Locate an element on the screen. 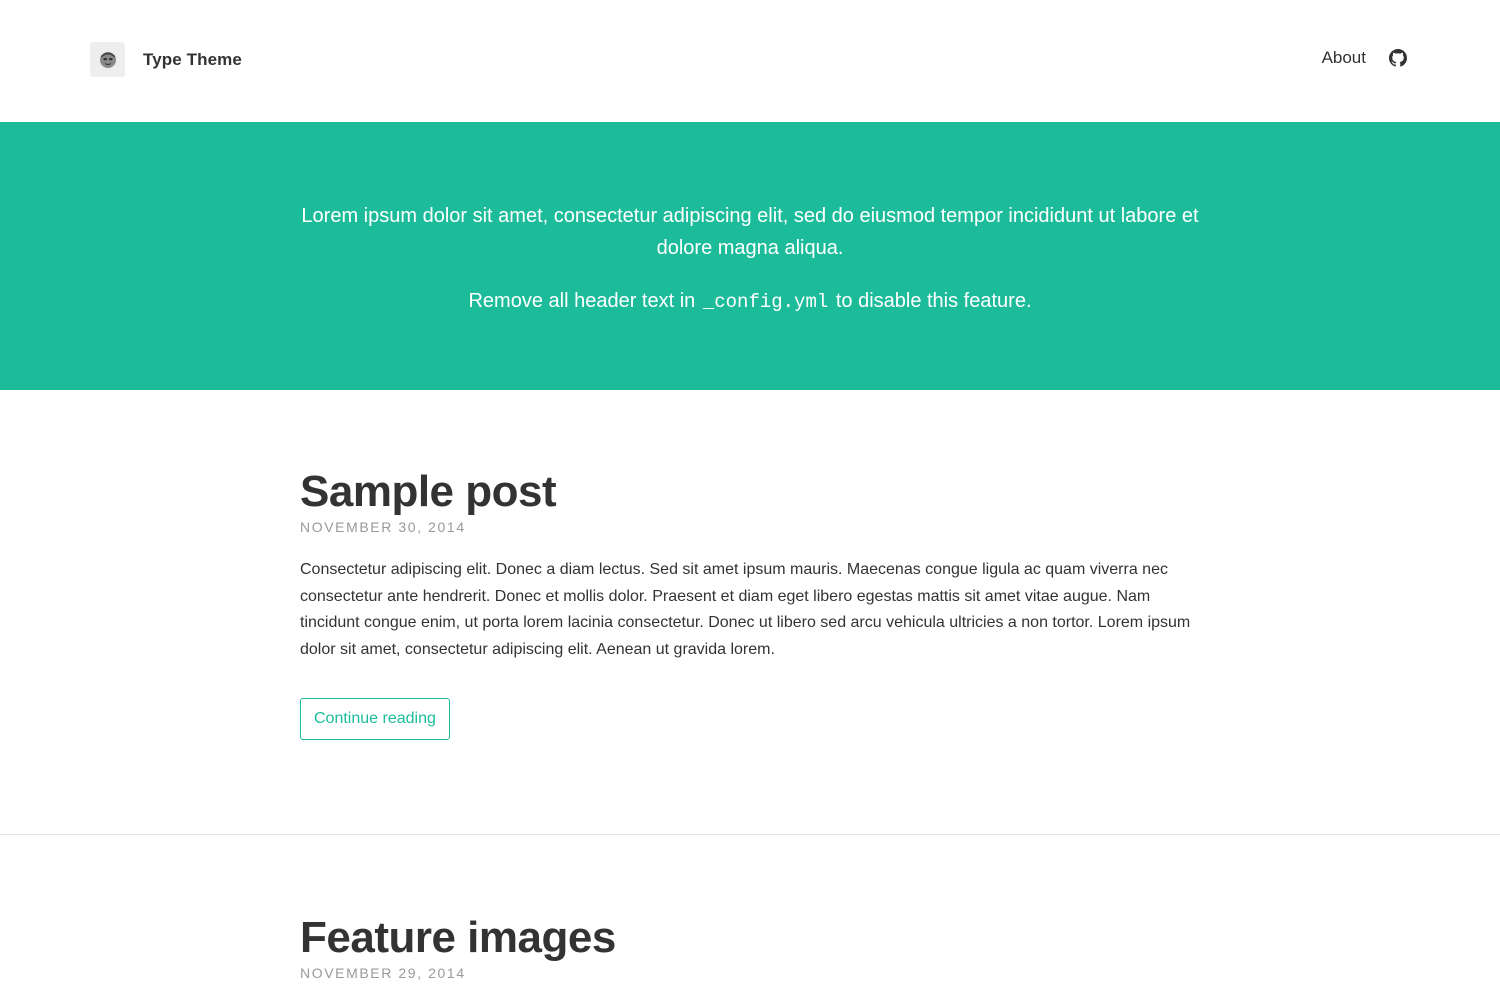 This screenshot has height=1000, width=1500. post-title-link: Feature images is located at coordinates (750, 938).